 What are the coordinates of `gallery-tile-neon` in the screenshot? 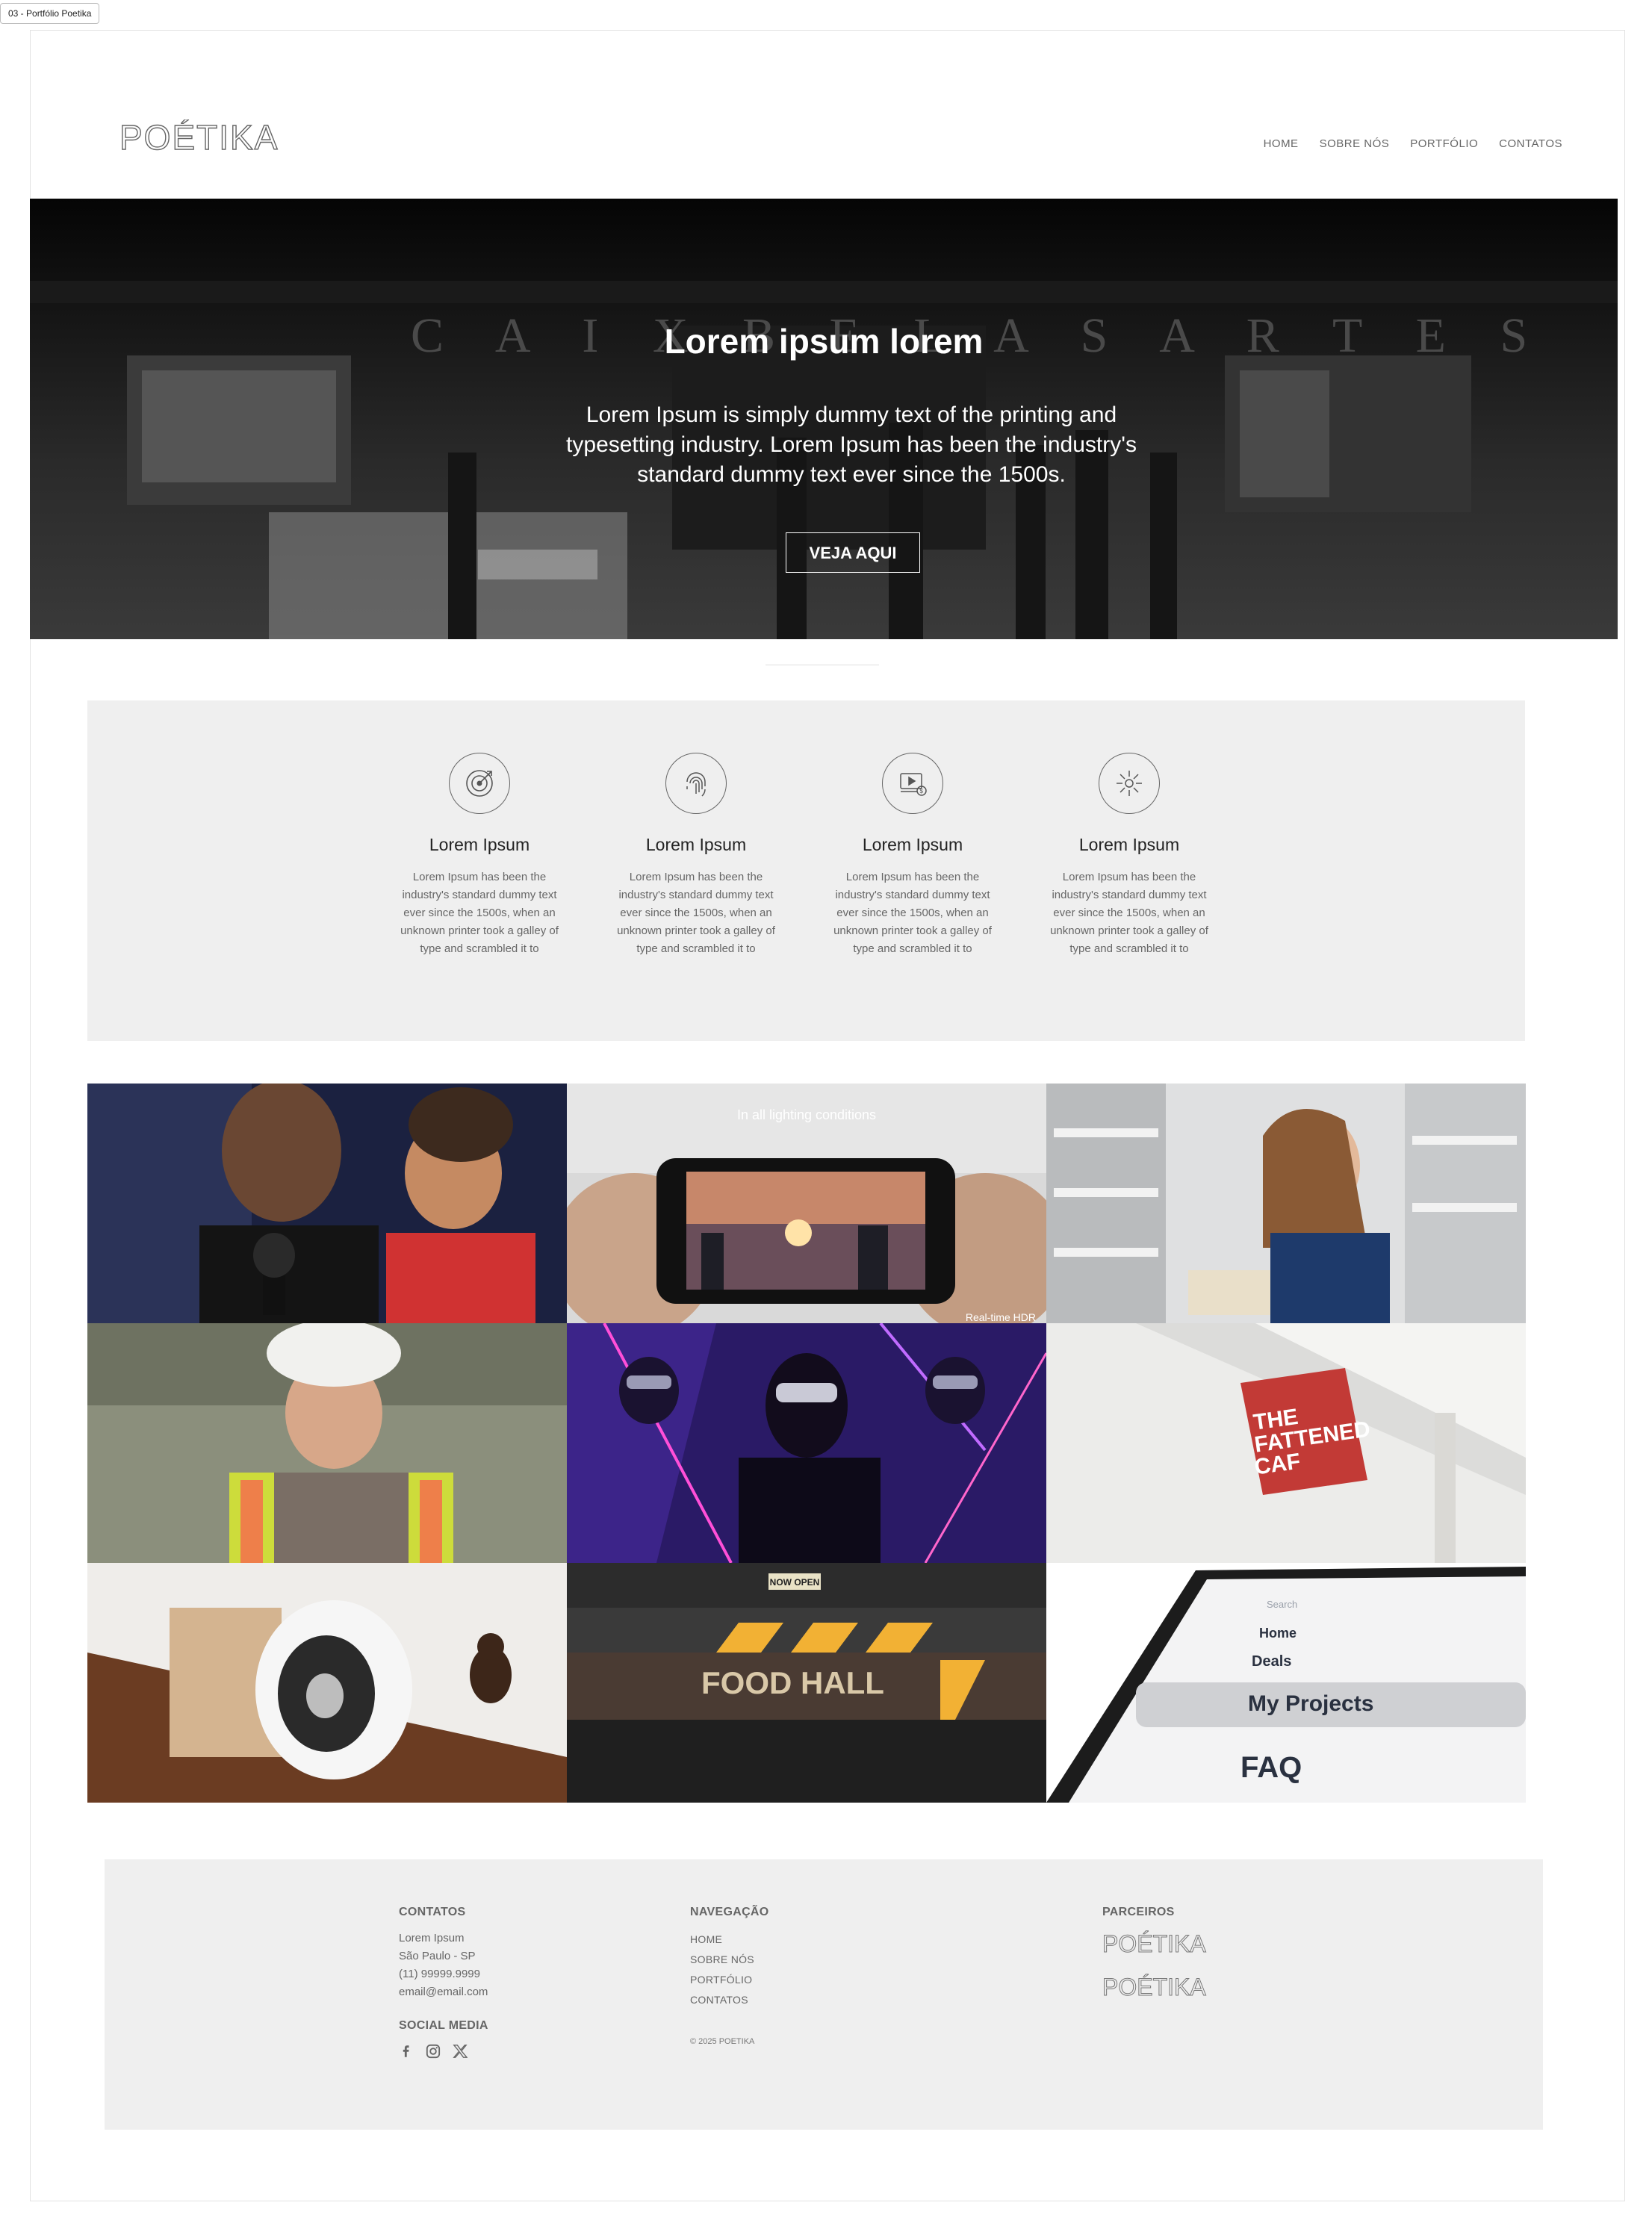 It's located at (806, 1443).